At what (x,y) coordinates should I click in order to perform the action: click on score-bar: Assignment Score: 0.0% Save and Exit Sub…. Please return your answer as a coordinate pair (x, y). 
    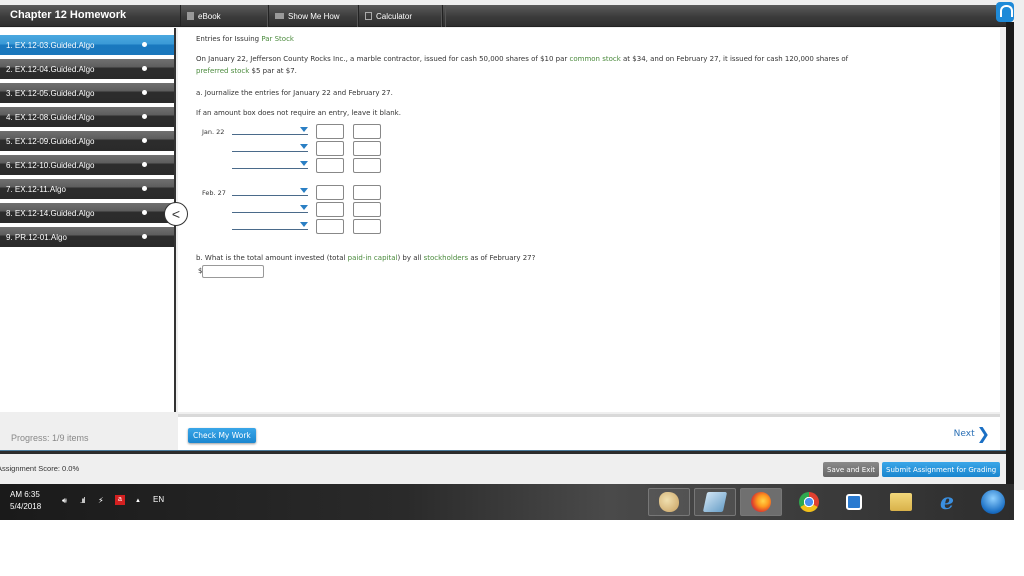
    Looking at the image, I should click on (503, 469).